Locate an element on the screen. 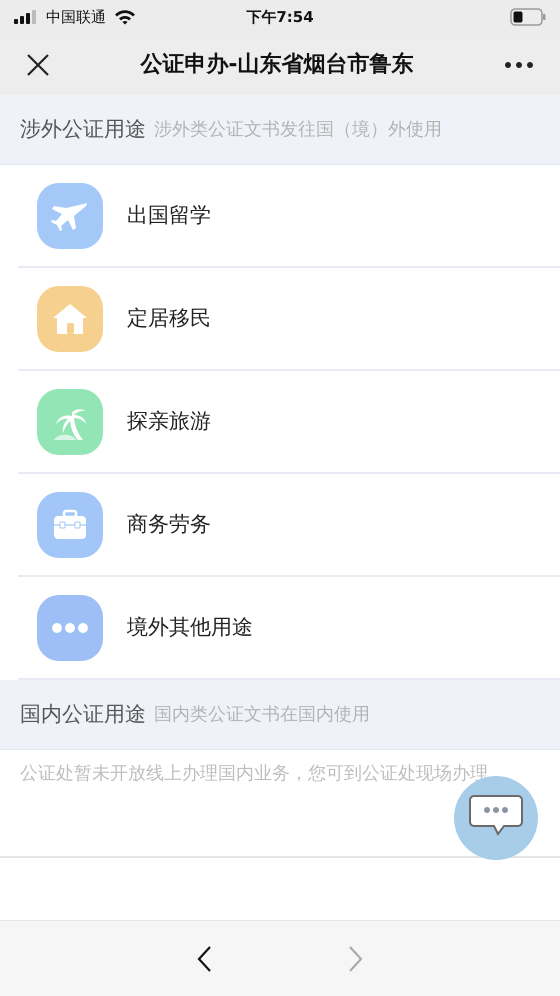  carrier-name: 中国联通 is located at coordinates (76, 17).